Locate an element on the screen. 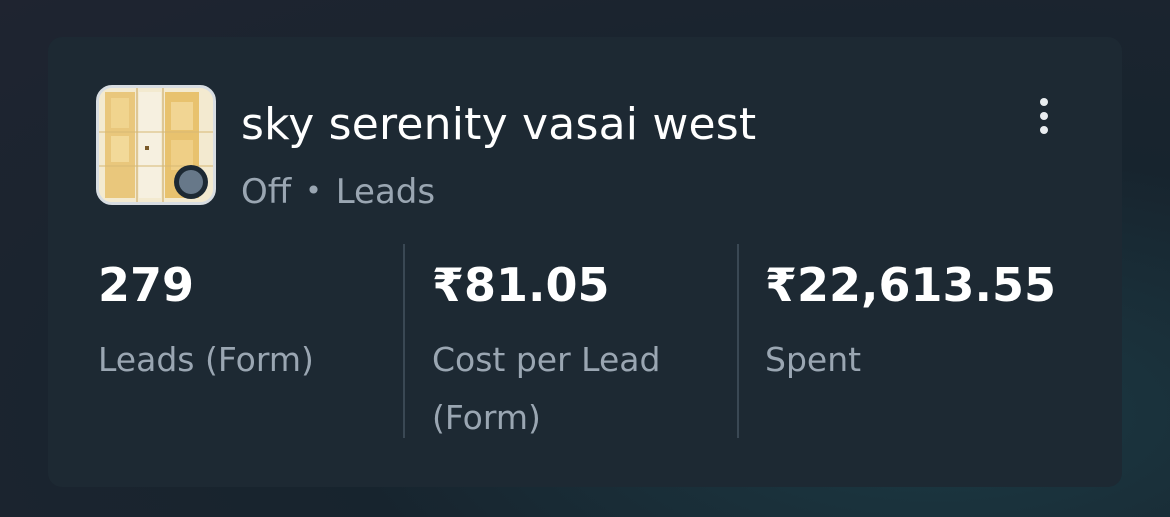 This screenshot has height=517, width=1170. metric-cost-per-lead: ₹81.05 Cost per Lead (Form) is located at coordinates (546, 352).